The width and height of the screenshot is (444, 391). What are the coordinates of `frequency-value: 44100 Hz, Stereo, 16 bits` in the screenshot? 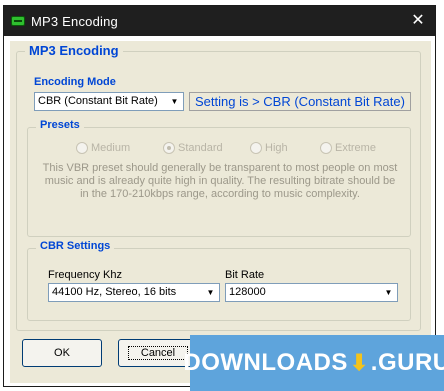 It's located at (114, 292).